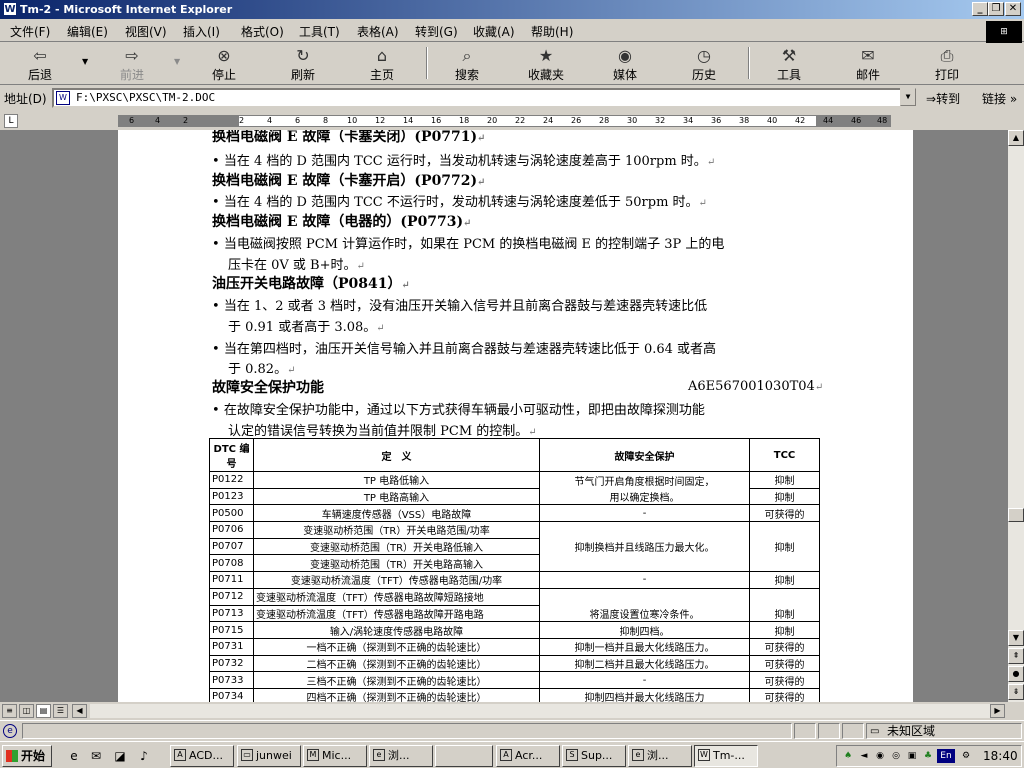 Image resolution: width=1024 pixels, height=768 pixels. Describe the element at coordinates (784, 563) in the screenshot. I see `dtc-tcc` at that location.